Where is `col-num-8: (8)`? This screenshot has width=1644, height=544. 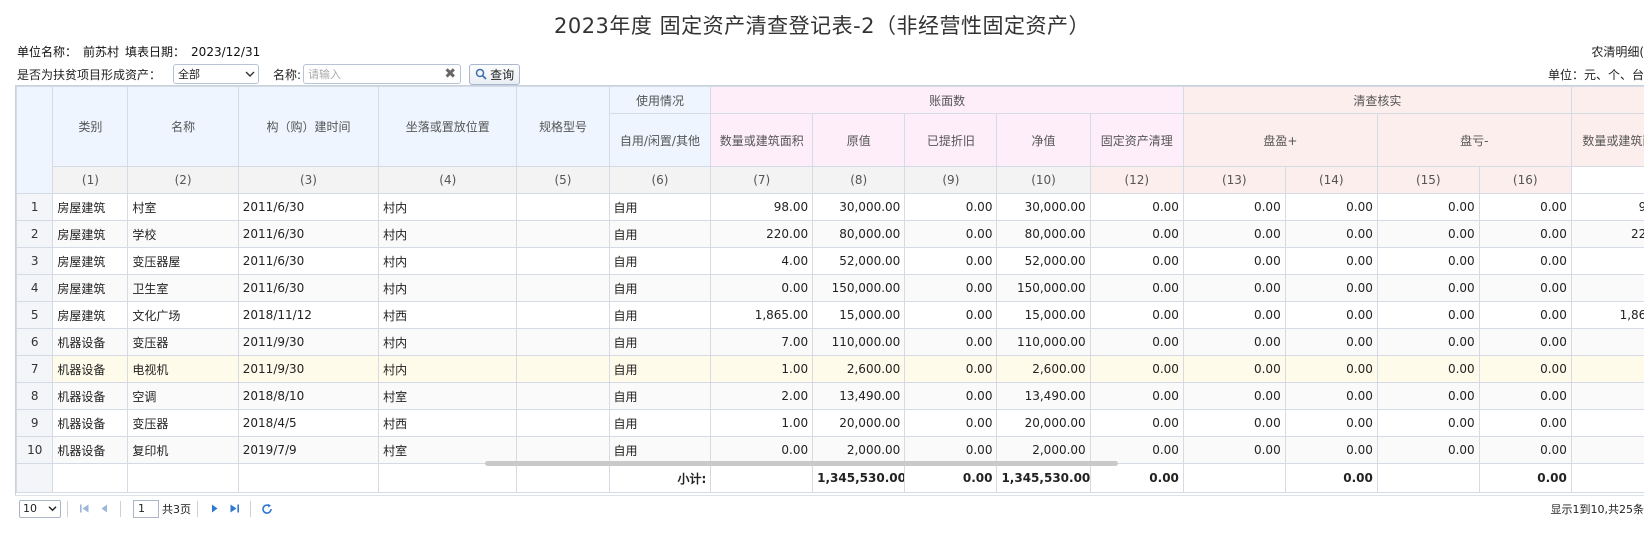 col-num-8: (8) is located at coordinates (859, 180).